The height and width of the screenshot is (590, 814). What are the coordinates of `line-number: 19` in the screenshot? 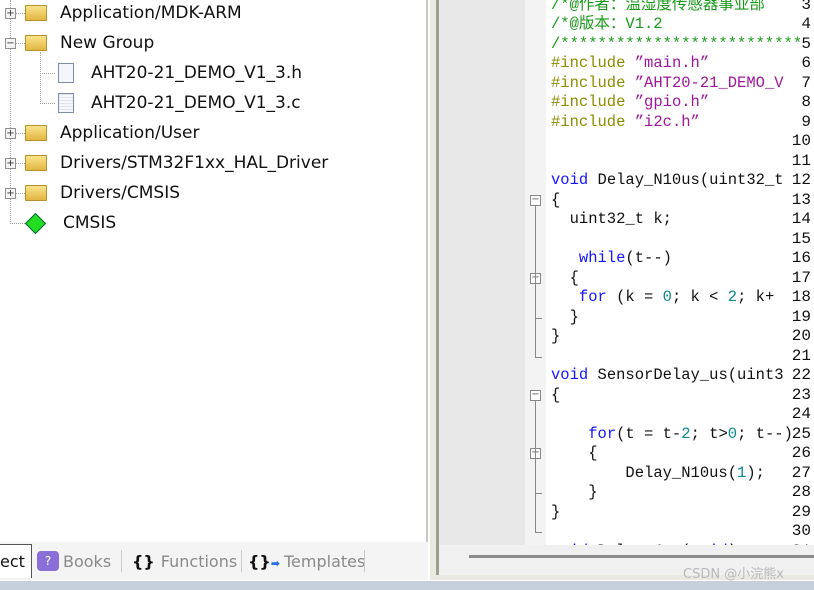 It's located at (801, 316).